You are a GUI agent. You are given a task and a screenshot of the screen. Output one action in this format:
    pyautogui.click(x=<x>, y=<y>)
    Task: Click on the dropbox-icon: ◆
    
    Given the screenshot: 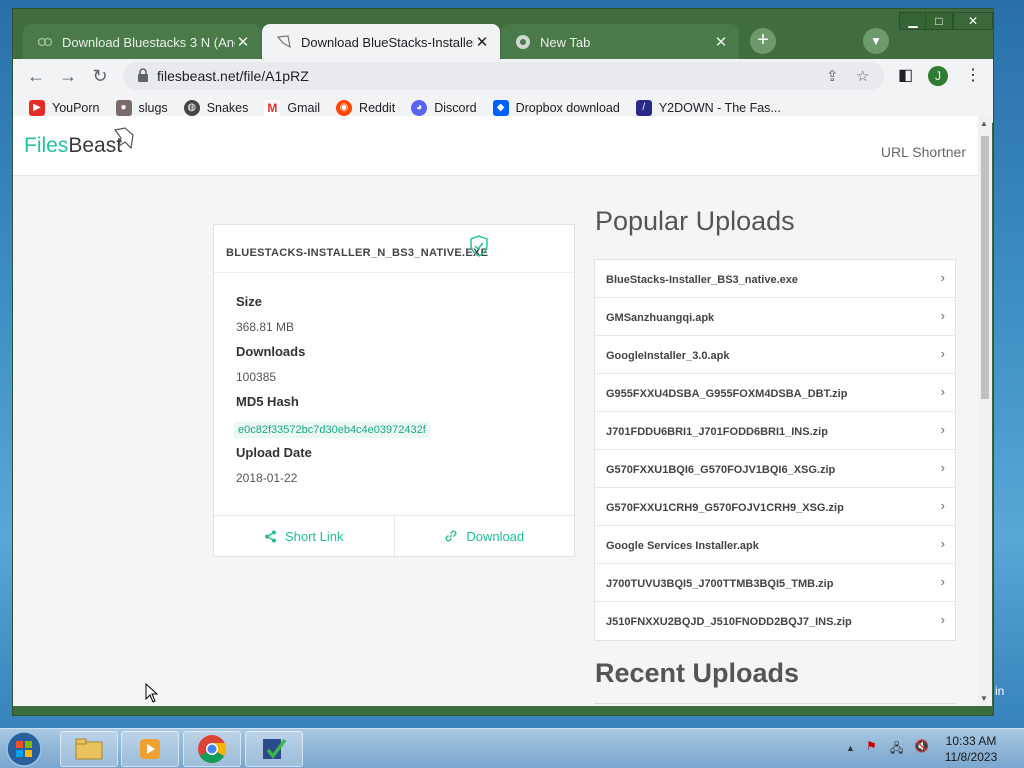 What is the action you would take?
    pyautogui.click(x=500, y=107)
    